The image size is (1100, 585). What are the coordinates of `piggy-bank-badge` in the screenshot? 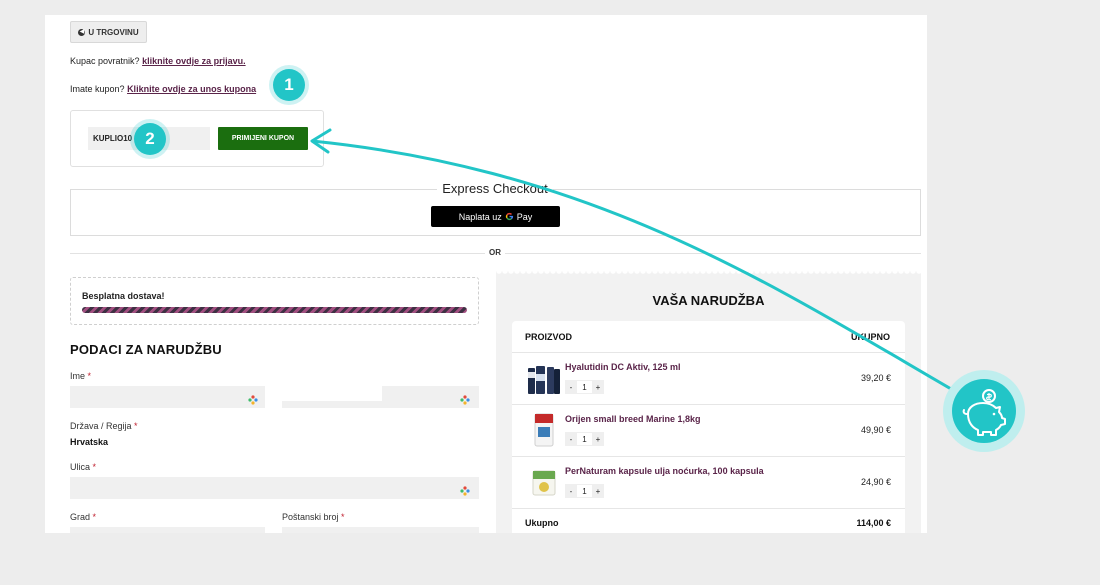 It's located at (984, 411).